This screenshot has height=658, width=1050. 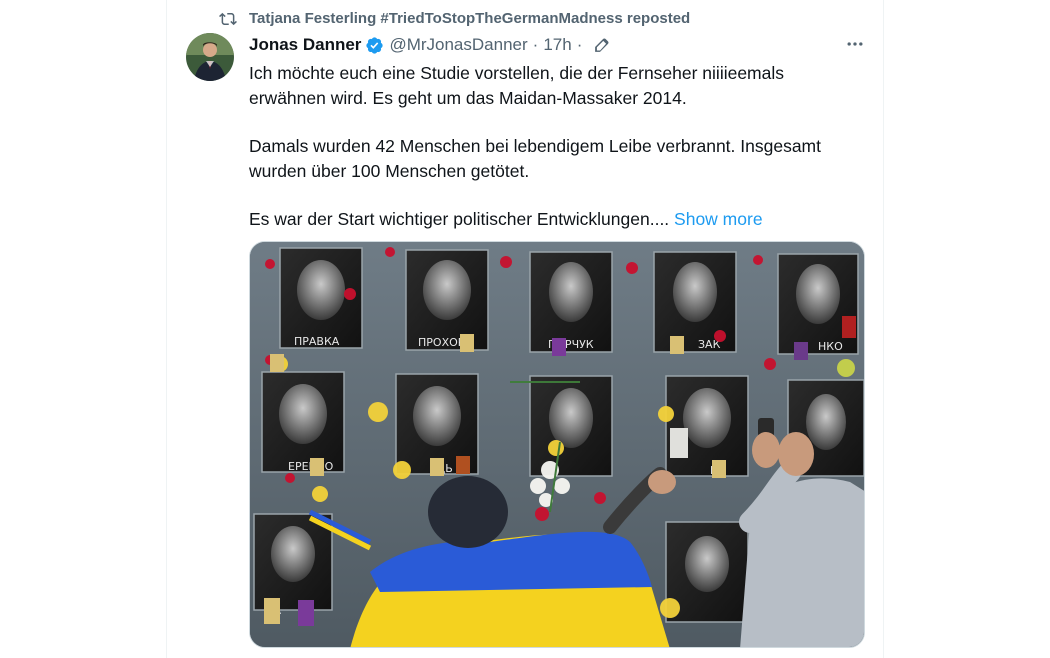 What do you see at coordinates (601, 45) in the screenshot?
I see `edit-pencil-icon` at bounding box center [601, 45].